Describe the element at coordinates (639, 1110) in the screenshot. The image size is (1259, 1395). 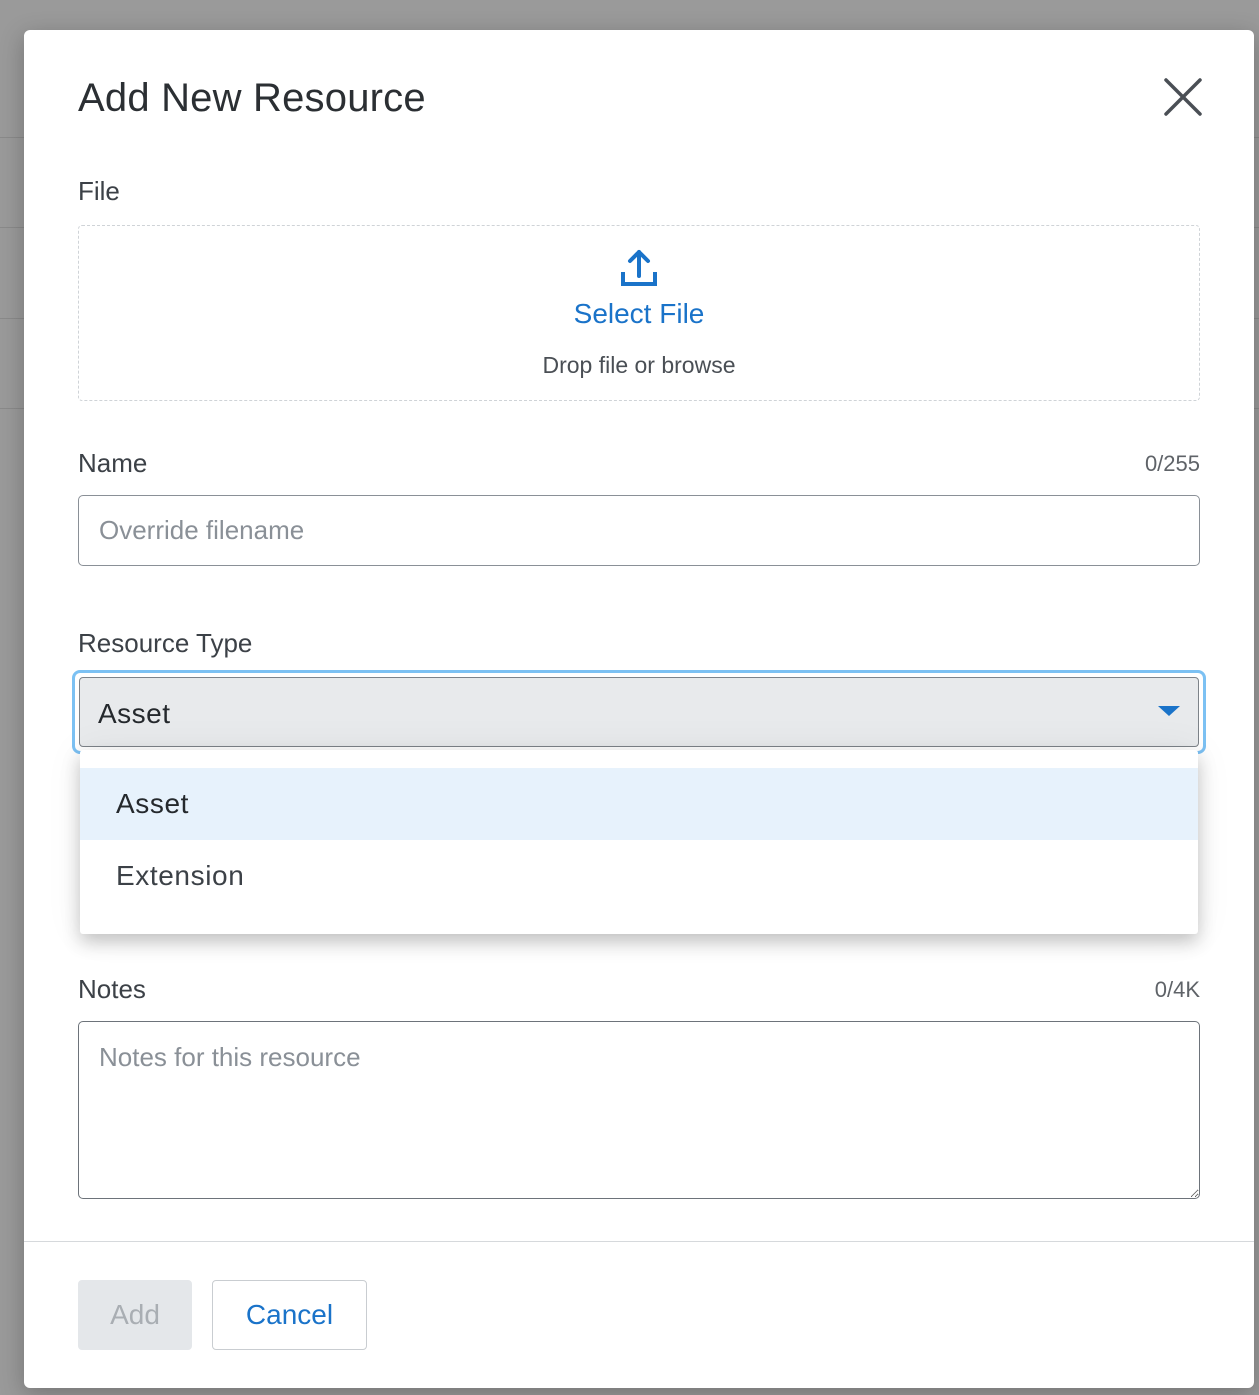
I see `notes-textarea` at that location.